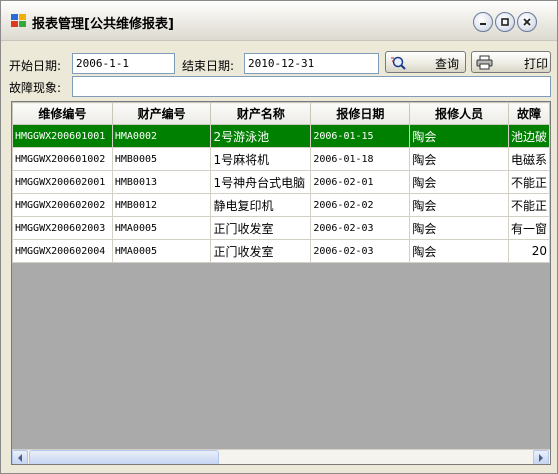 The height and width of the screenshot is (474, 558). I want to click on query-button: 查询, so click(425, 62).